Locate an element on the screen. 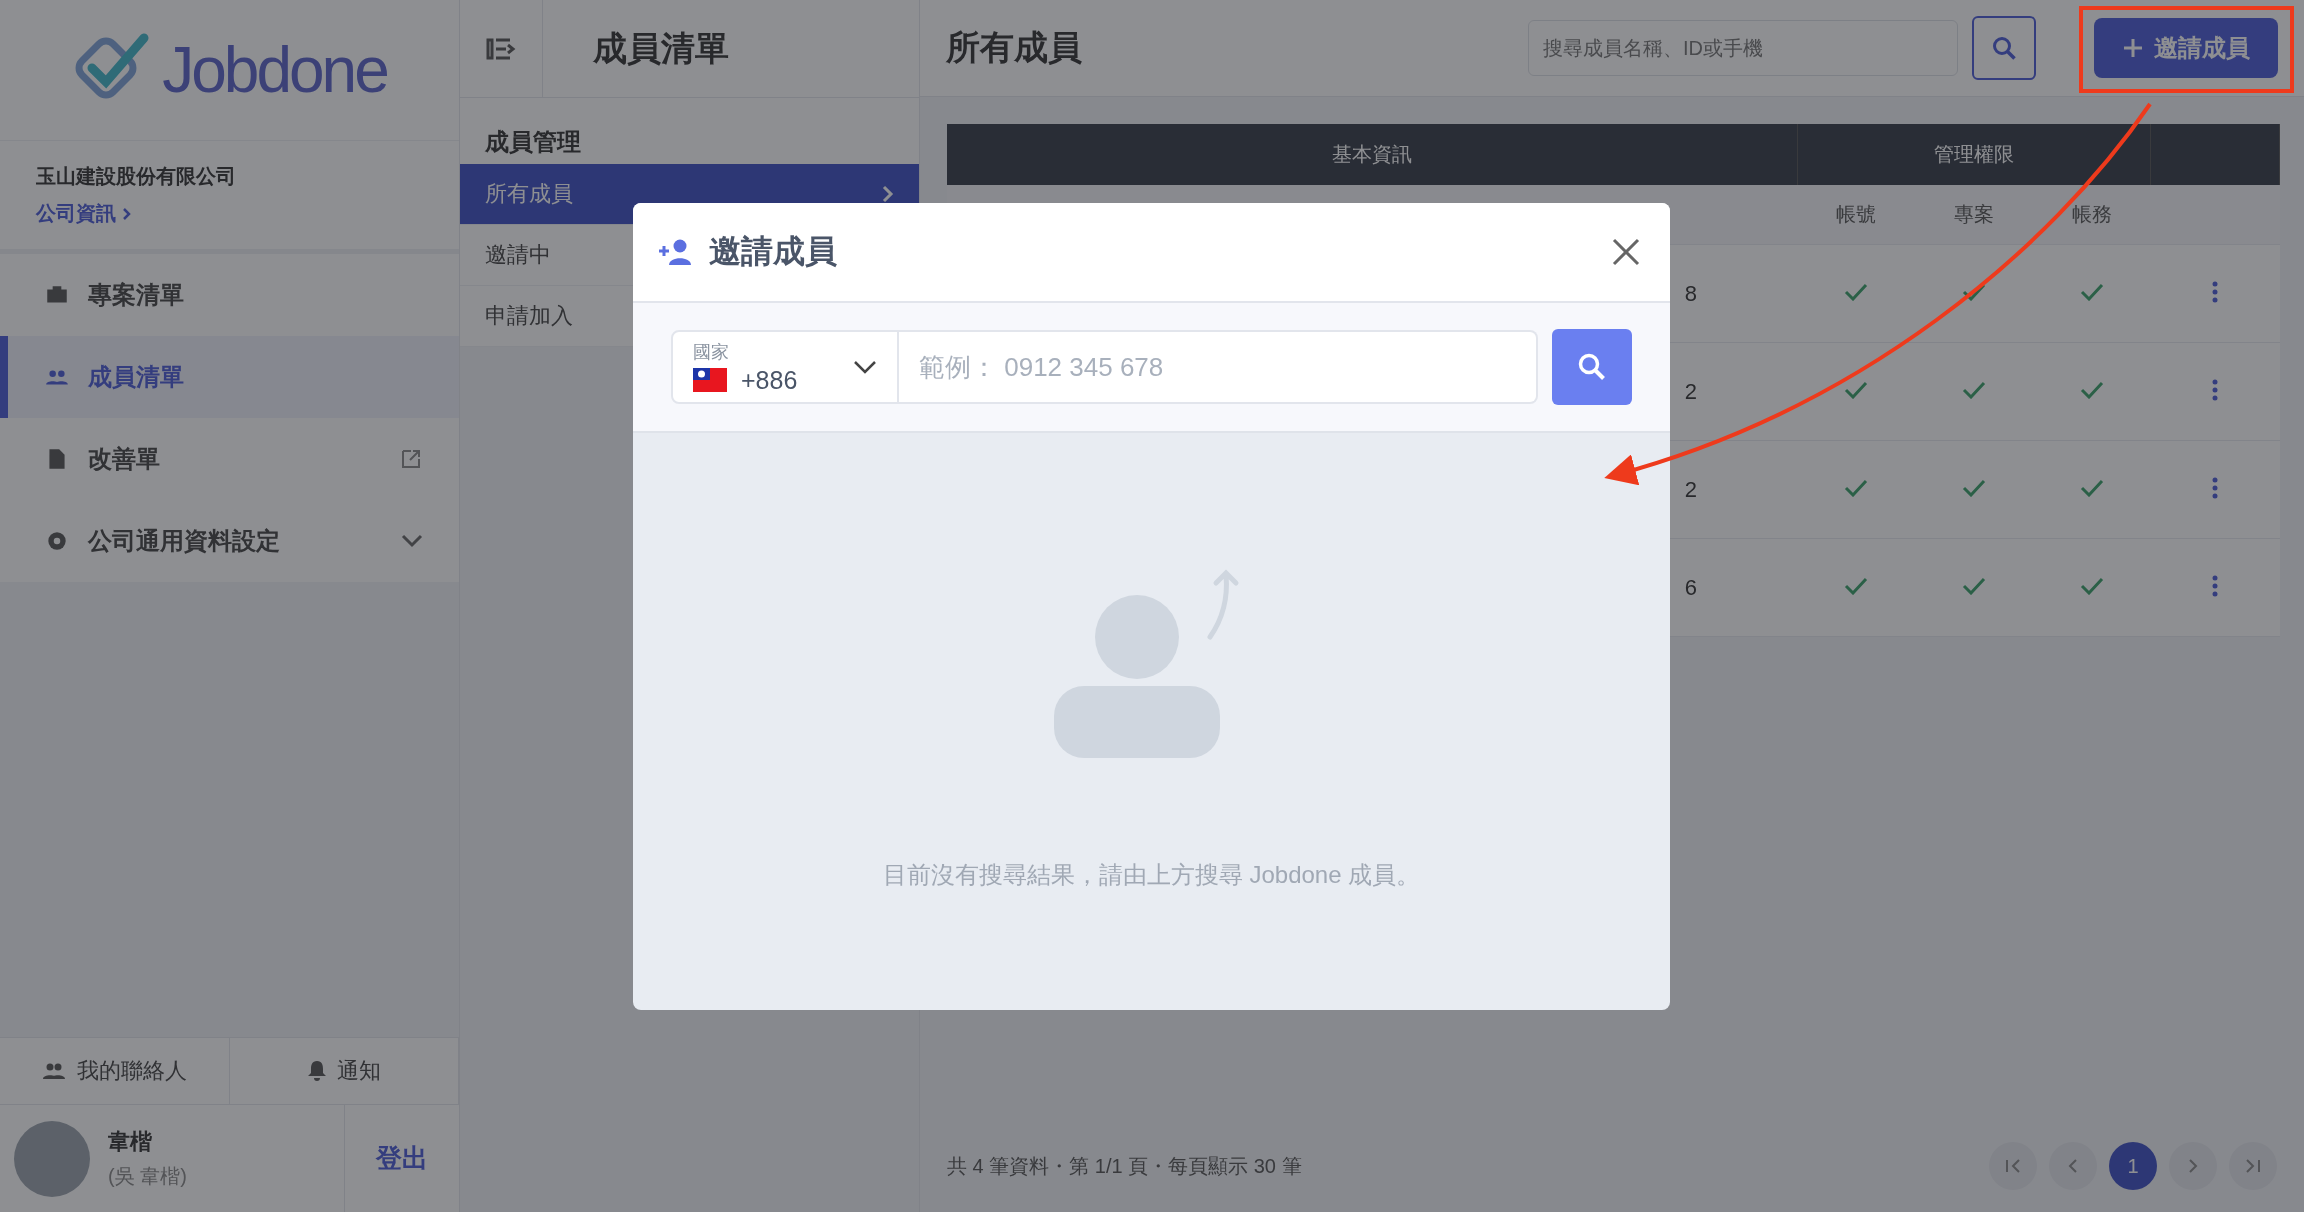 Image resolution: width=2304 pixels, height=1212 pixels. last-page-button is located at coordinates (2253, 1166).